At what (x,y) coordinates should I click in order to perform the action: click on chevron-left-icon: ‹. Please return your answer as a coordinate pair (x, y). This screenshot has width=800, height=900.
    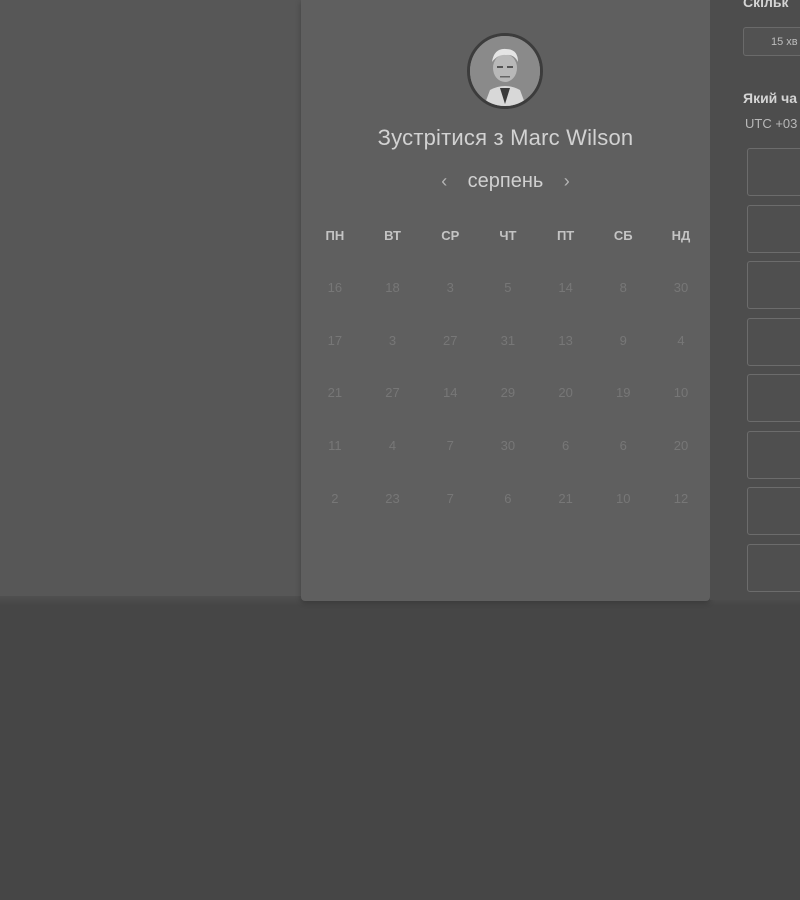
    Looking at the image, I should click on (444, 181).